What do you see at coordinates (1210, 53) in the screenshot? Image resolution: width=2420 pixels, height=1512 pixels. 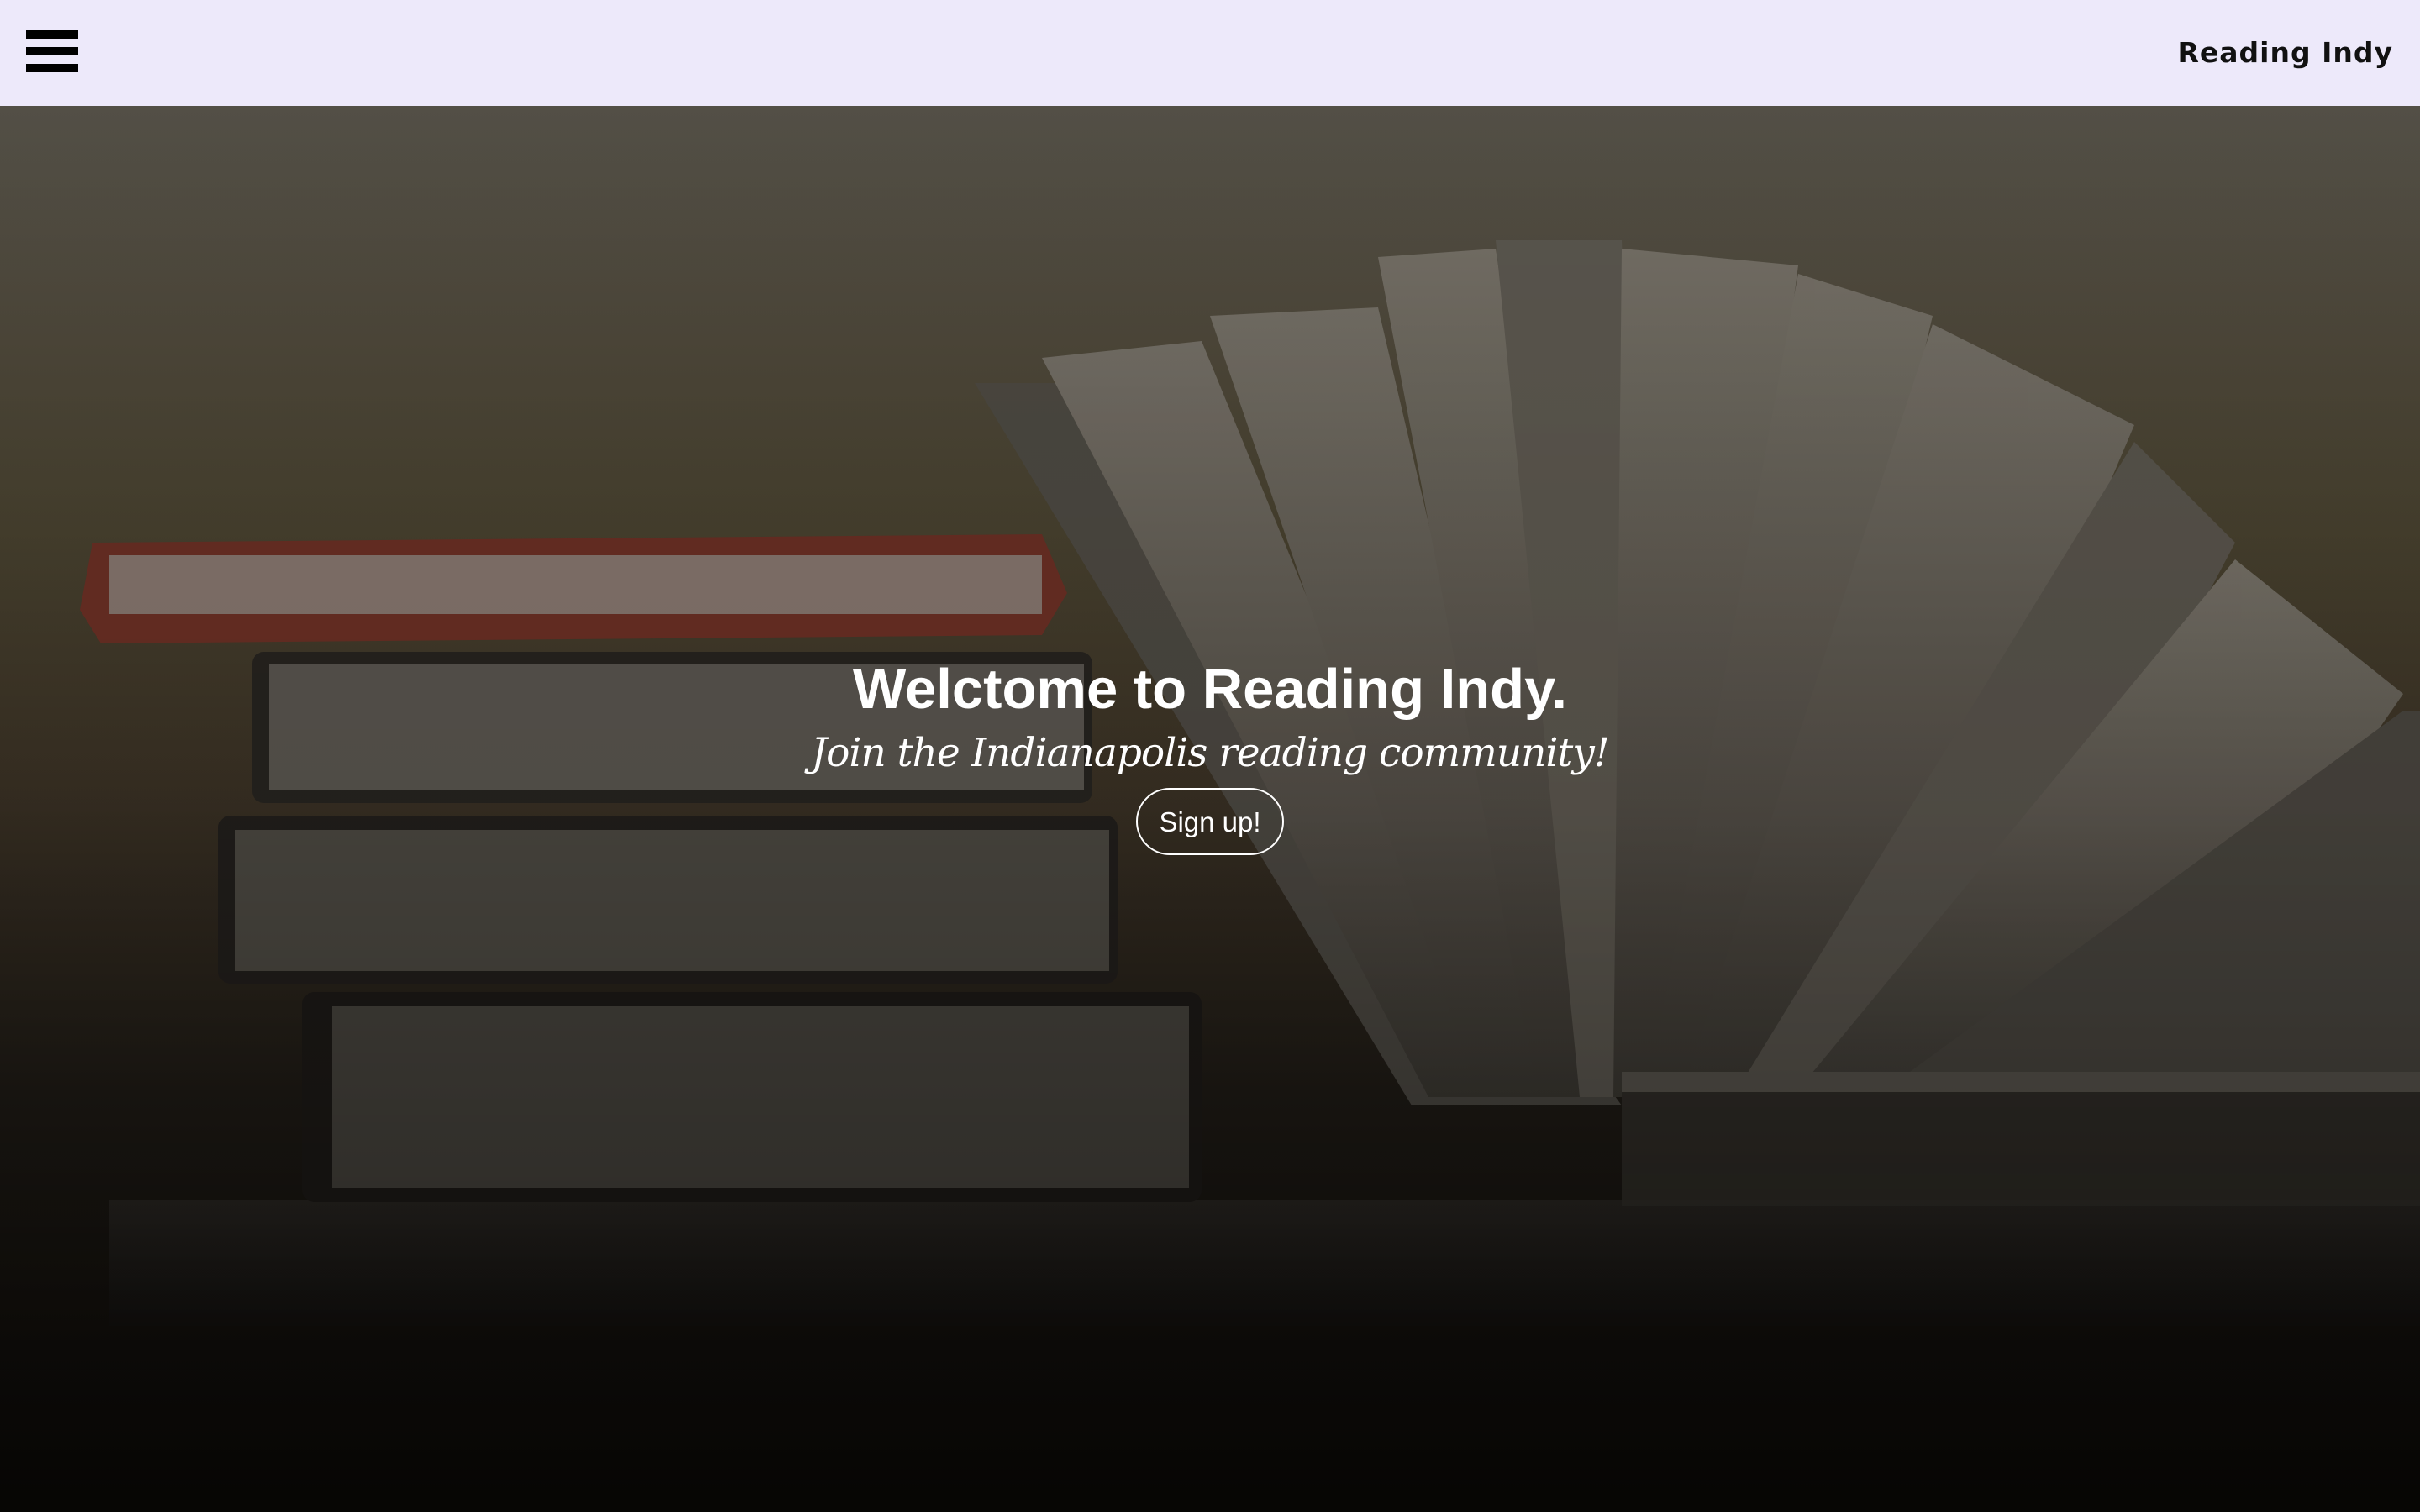 I see `top-navbar: Reading Indy` at bounding box center [1210, 53].